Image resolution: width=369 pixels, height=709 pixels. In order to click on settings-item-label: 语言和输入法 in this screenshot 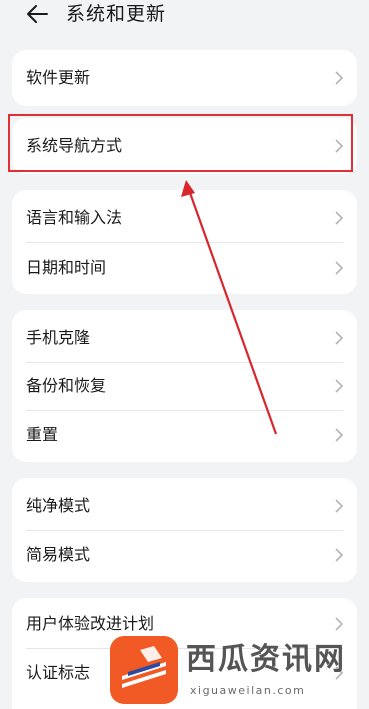, I will do `click(74, 217)`.